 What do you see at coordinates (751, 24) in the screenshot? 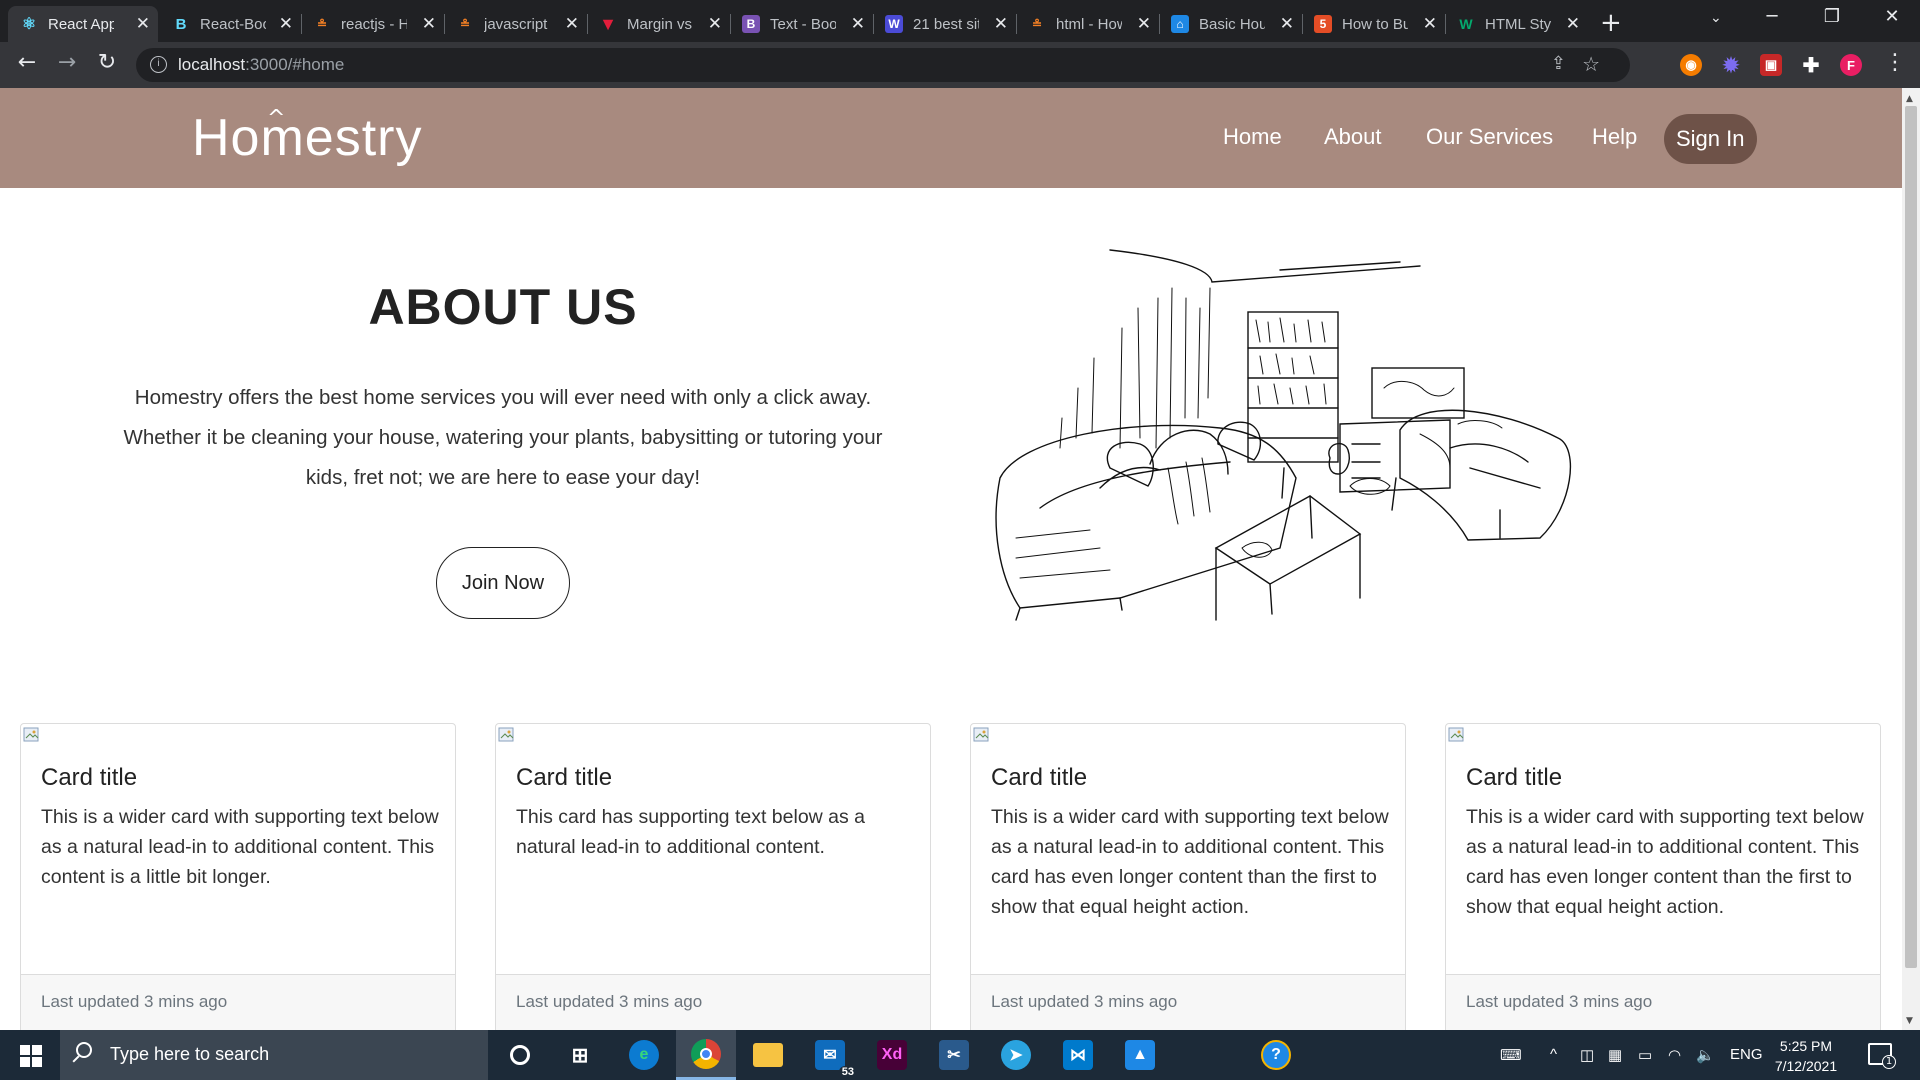
I see `bootstrap-favicon-icon: B` at bounding box center [751, 24].